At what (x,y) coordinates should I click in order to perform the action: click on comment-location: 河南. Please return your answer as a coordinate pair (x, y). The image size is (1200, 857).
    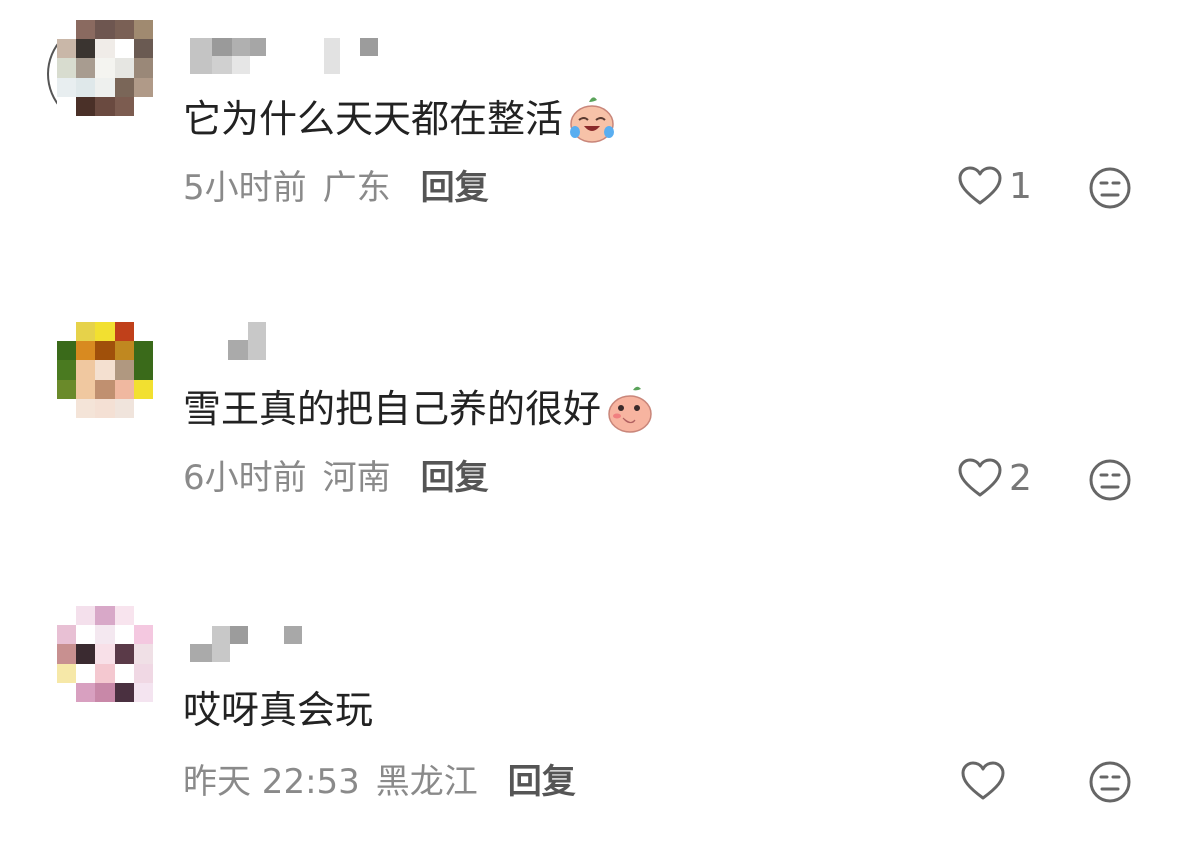
    Looking at the image, I should click on (356, 478).